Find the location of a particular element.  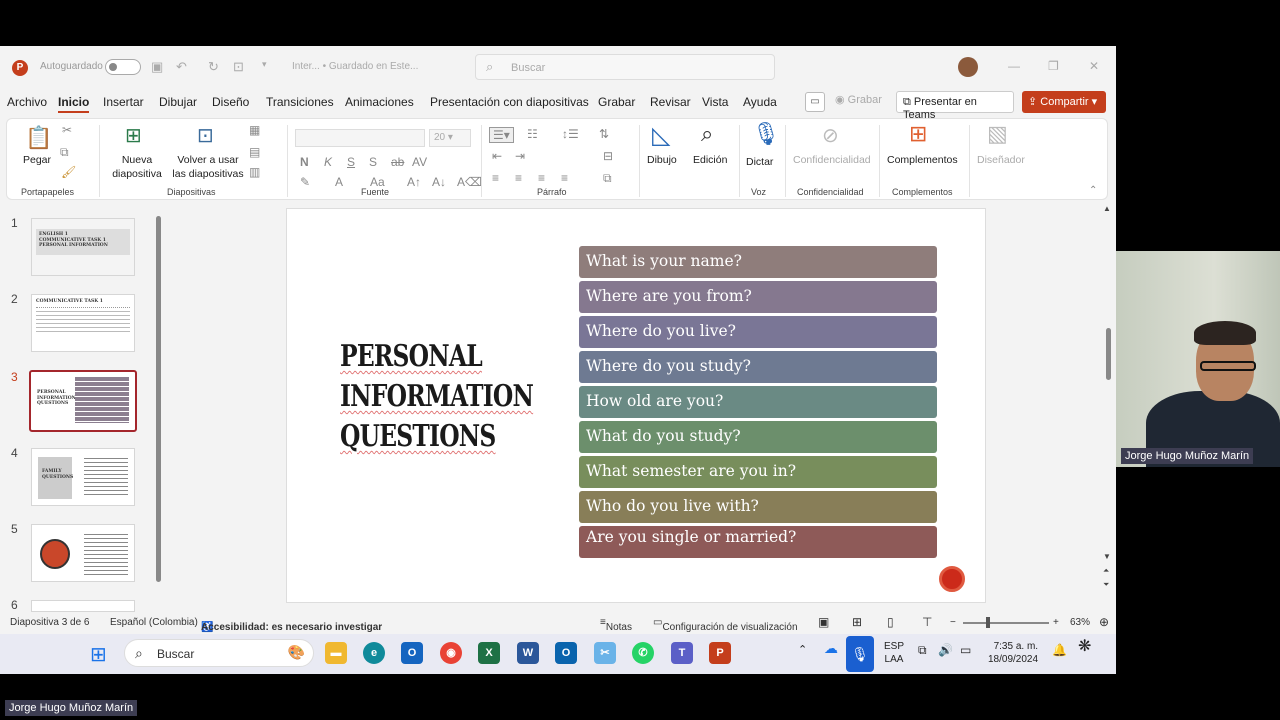

question-item: Who do you live with? is located at coordinates (758, 507).